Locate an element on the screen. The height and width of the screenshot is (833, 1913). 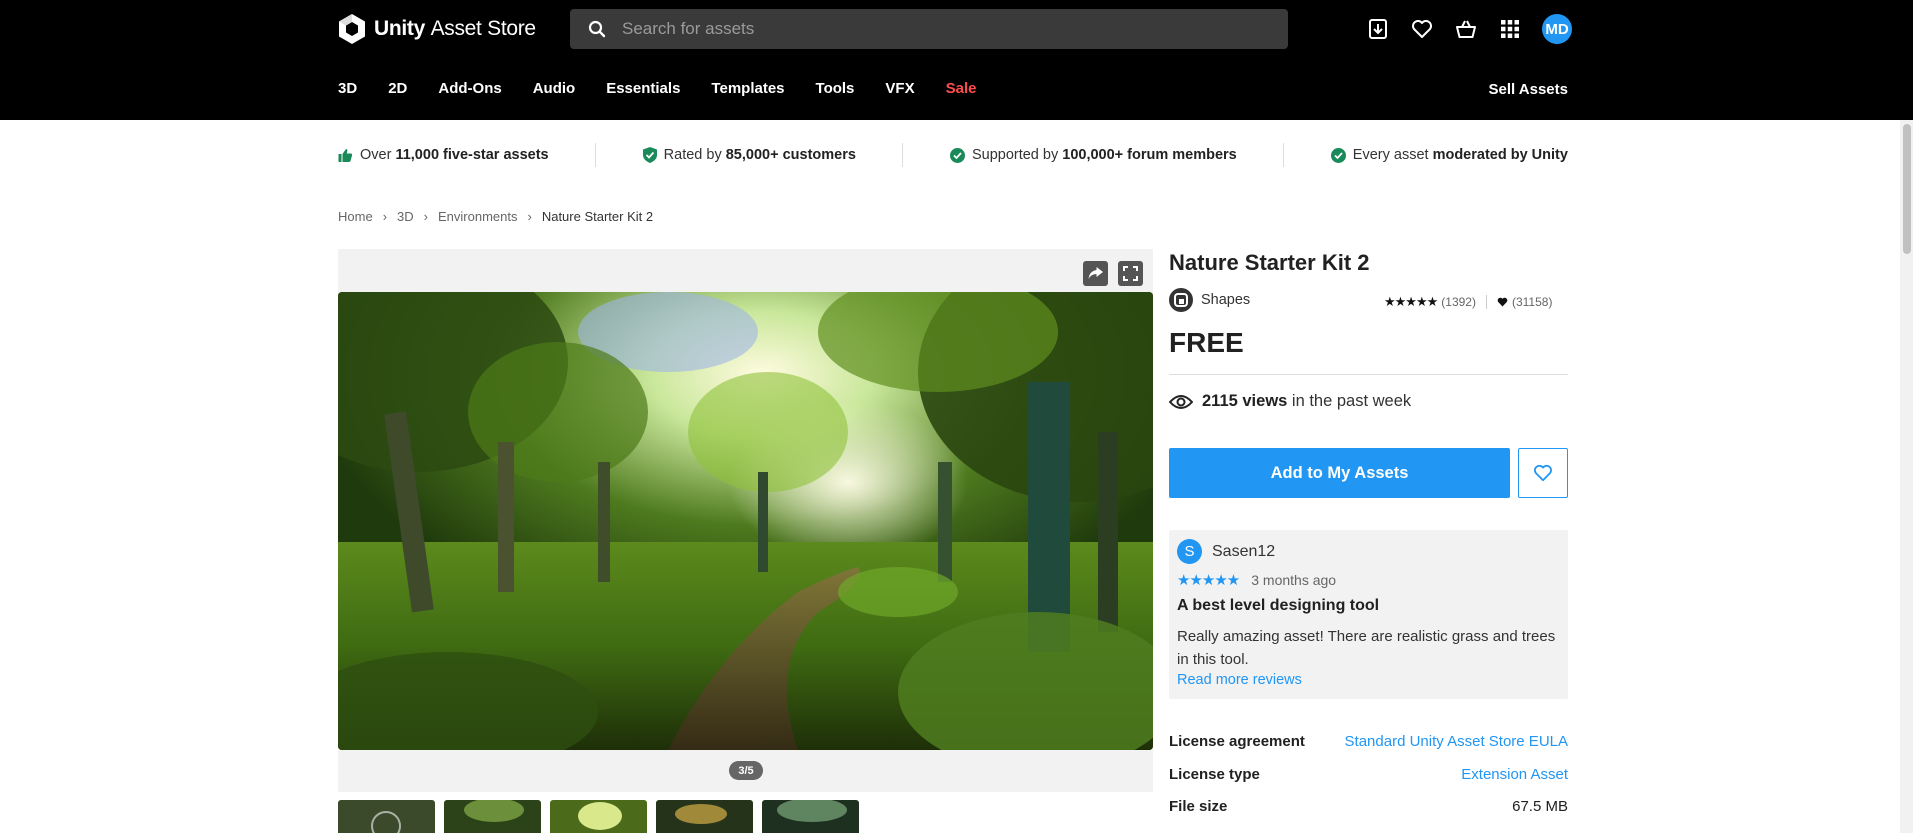
trust-text: Every asset is located at coordinates (1392, 155).